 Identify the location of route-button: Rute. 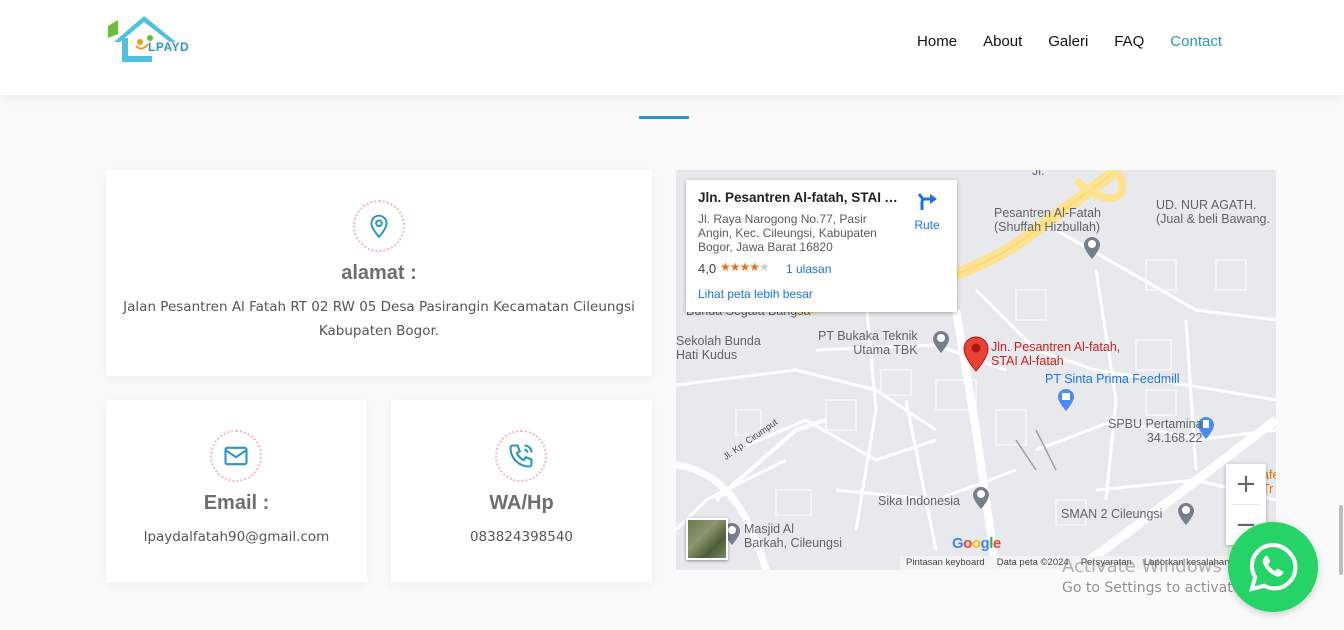
(927, 212).